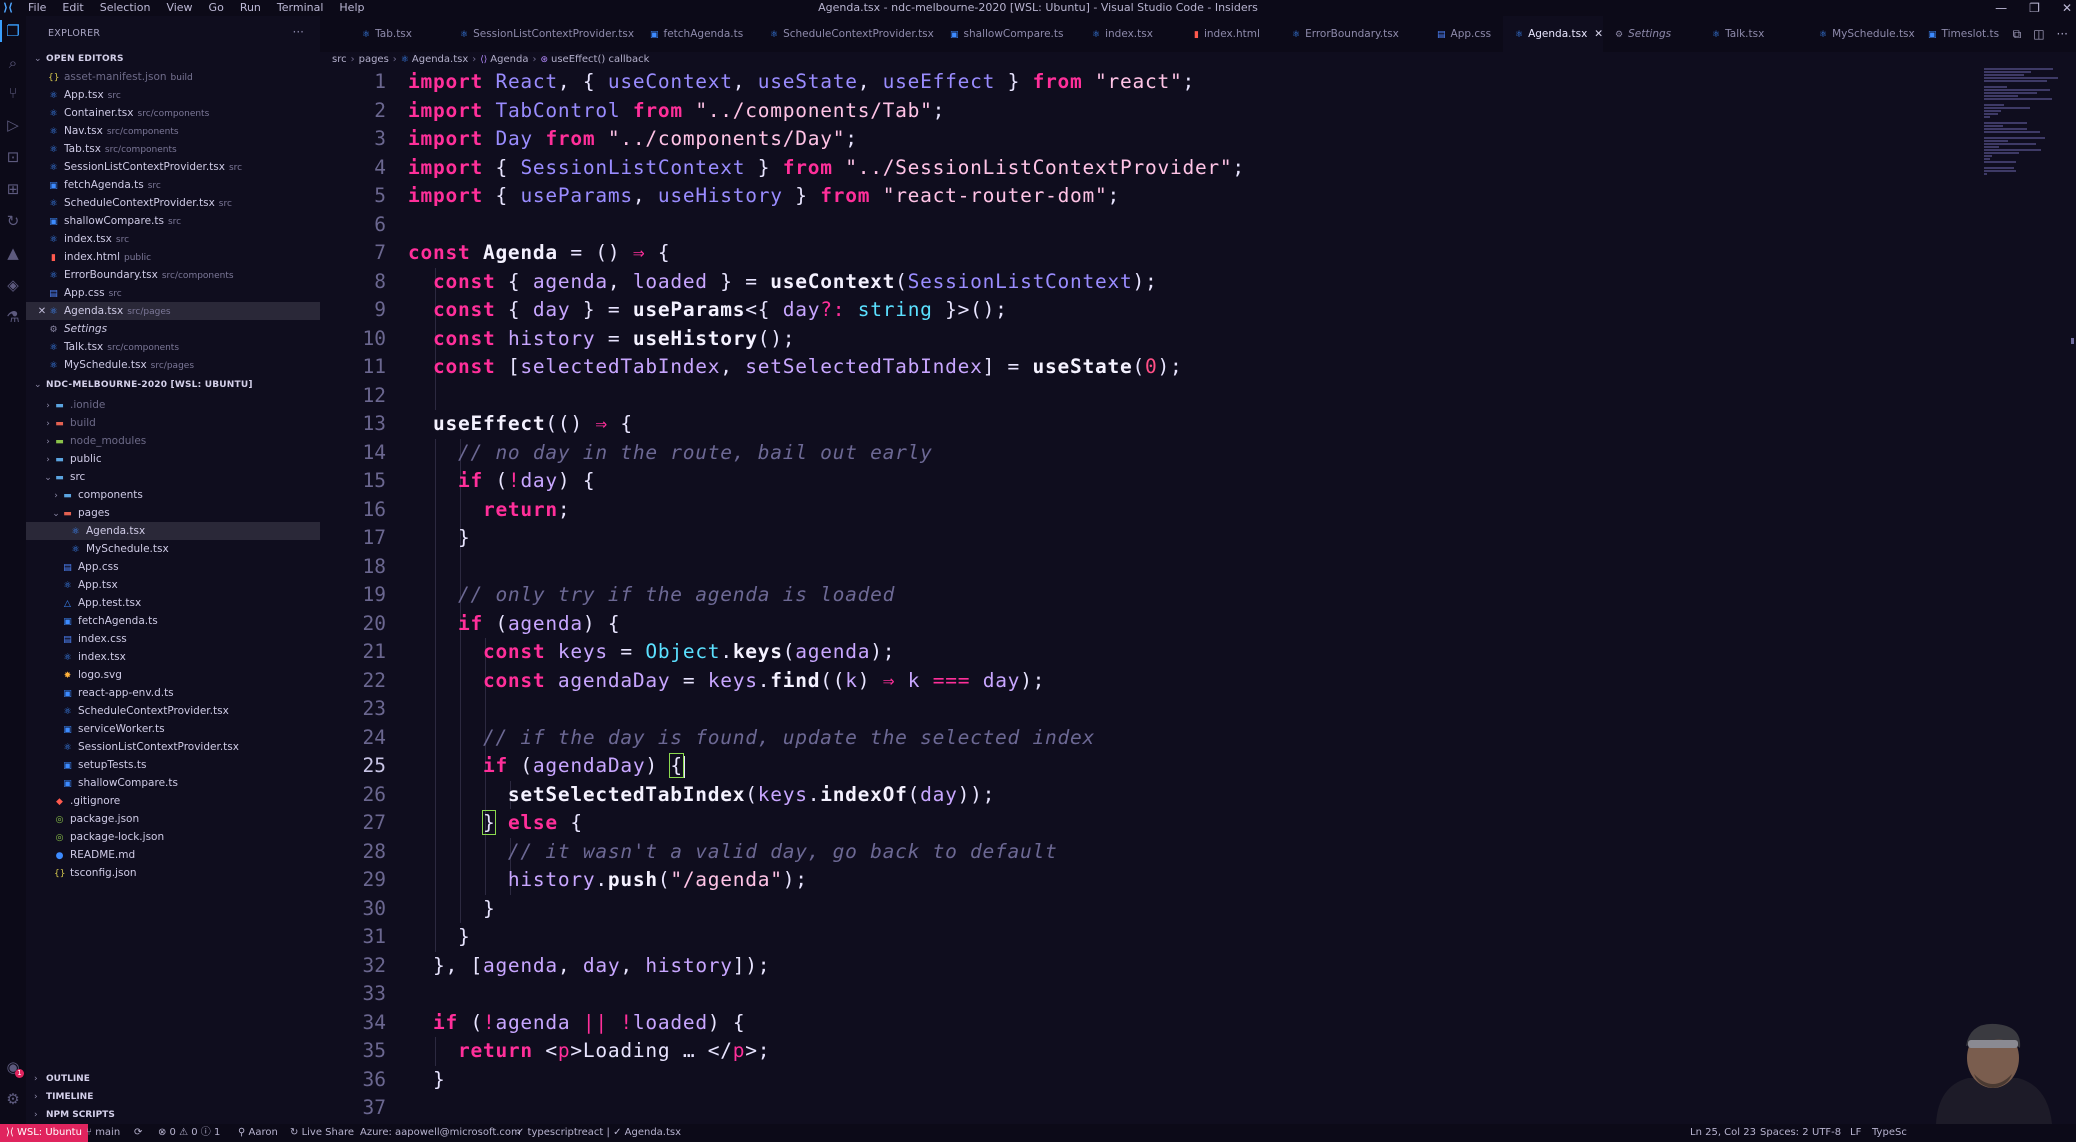  What do you see at coordinates (1889, 1133) in the screenshot?
I see `language-mode: TypeSc` at bounding box center [1889, 1133].